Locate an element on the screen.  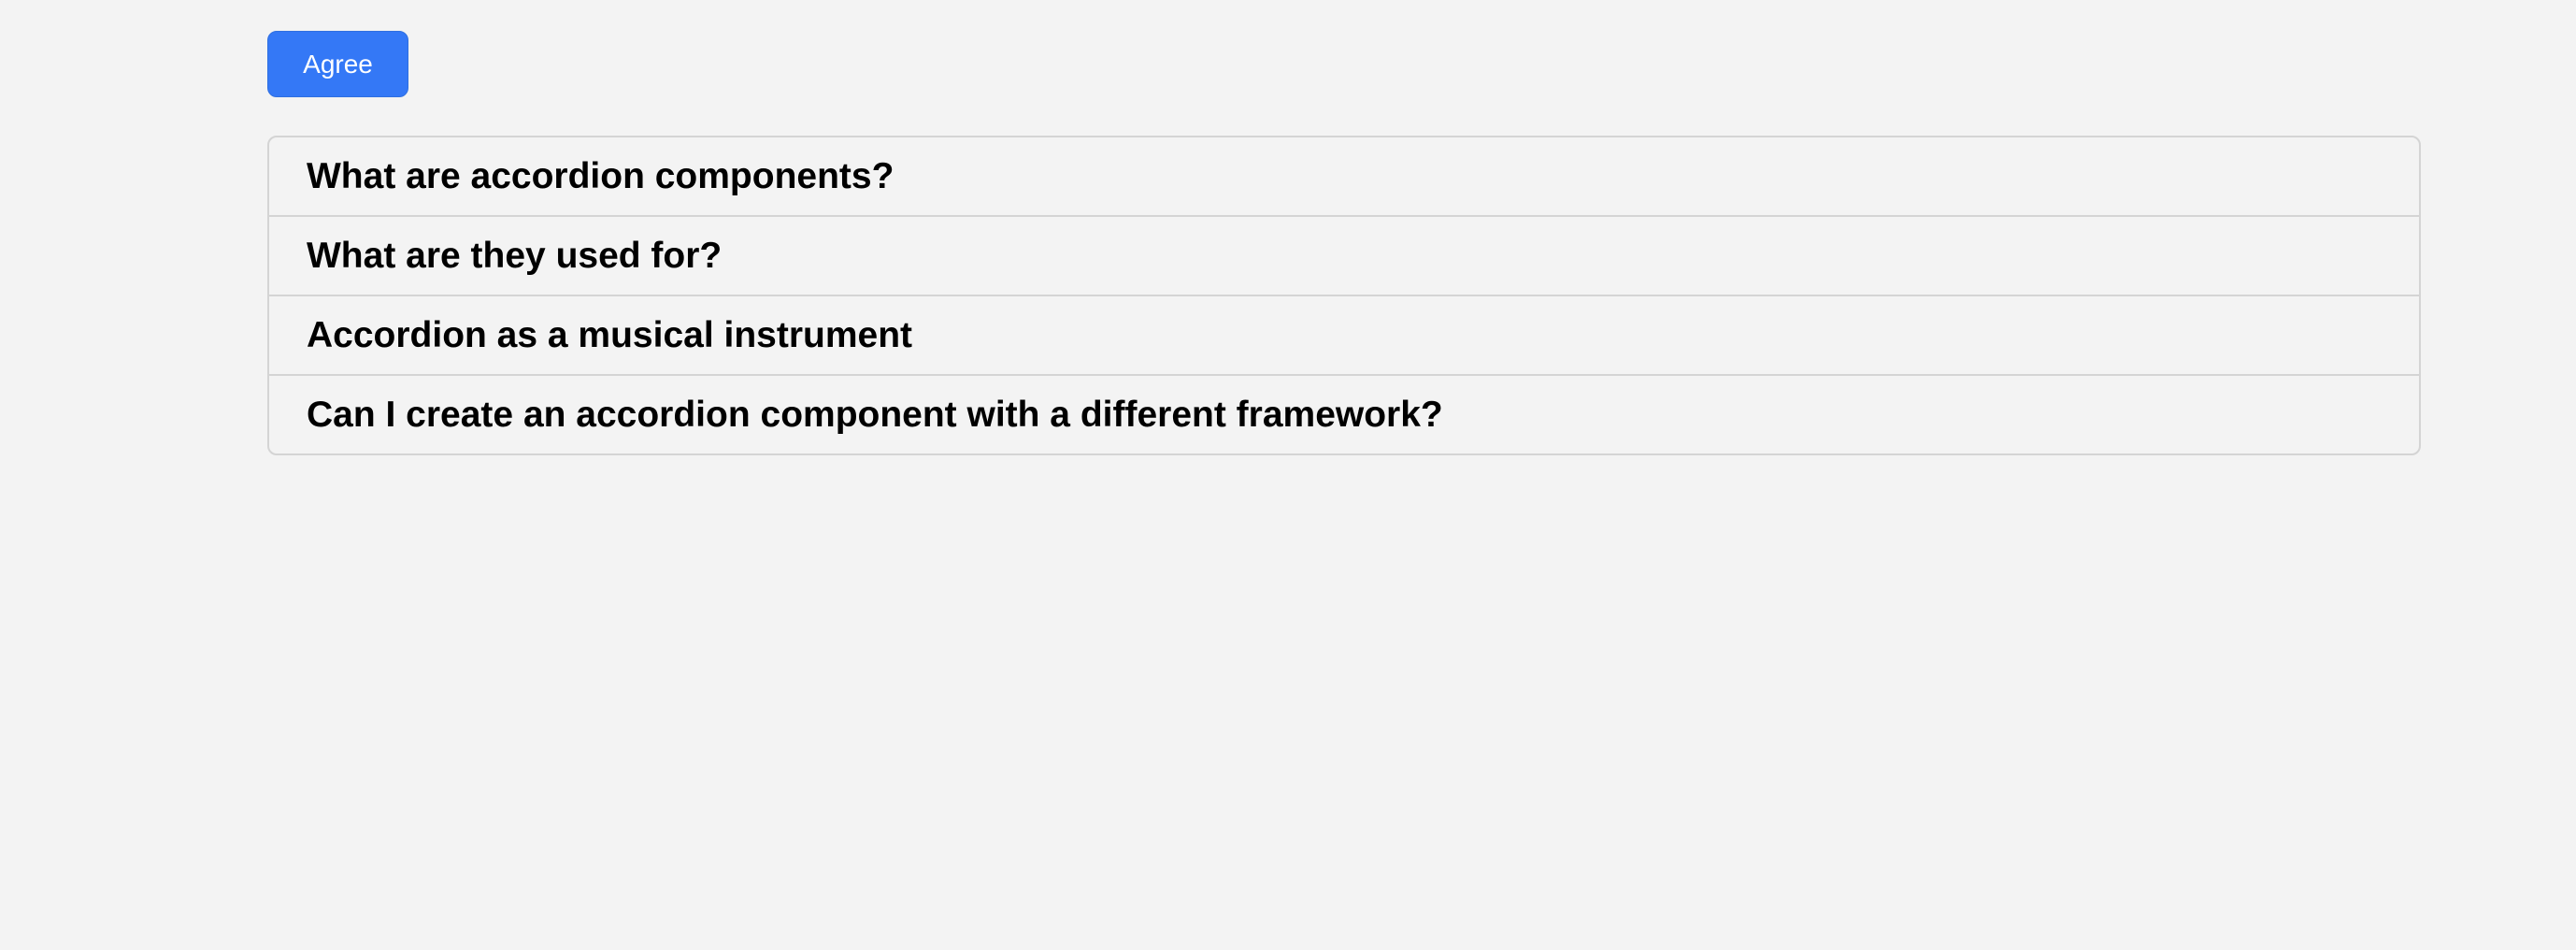
accordion-item-musical-instrument: Accordion as a musical instrument is located at coordinates (1344, 336).